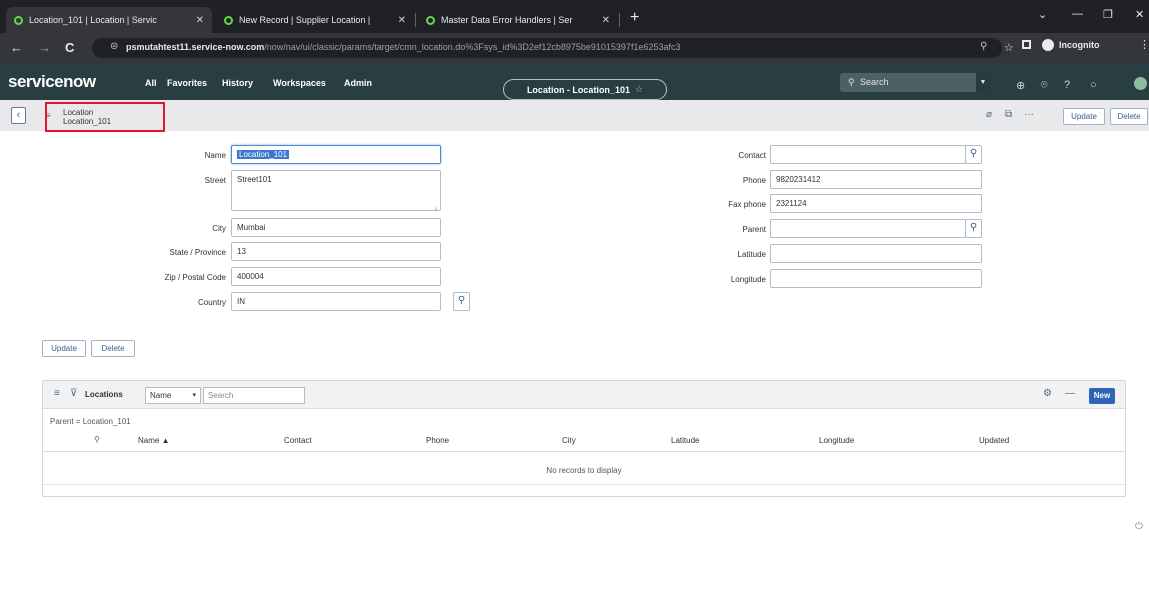 Image resolution: width=1149 pixels, height=616 pixels. Describe the element at coordinates (584, 470) in the screenshot. I see `empty-message: No records to display` at that location.